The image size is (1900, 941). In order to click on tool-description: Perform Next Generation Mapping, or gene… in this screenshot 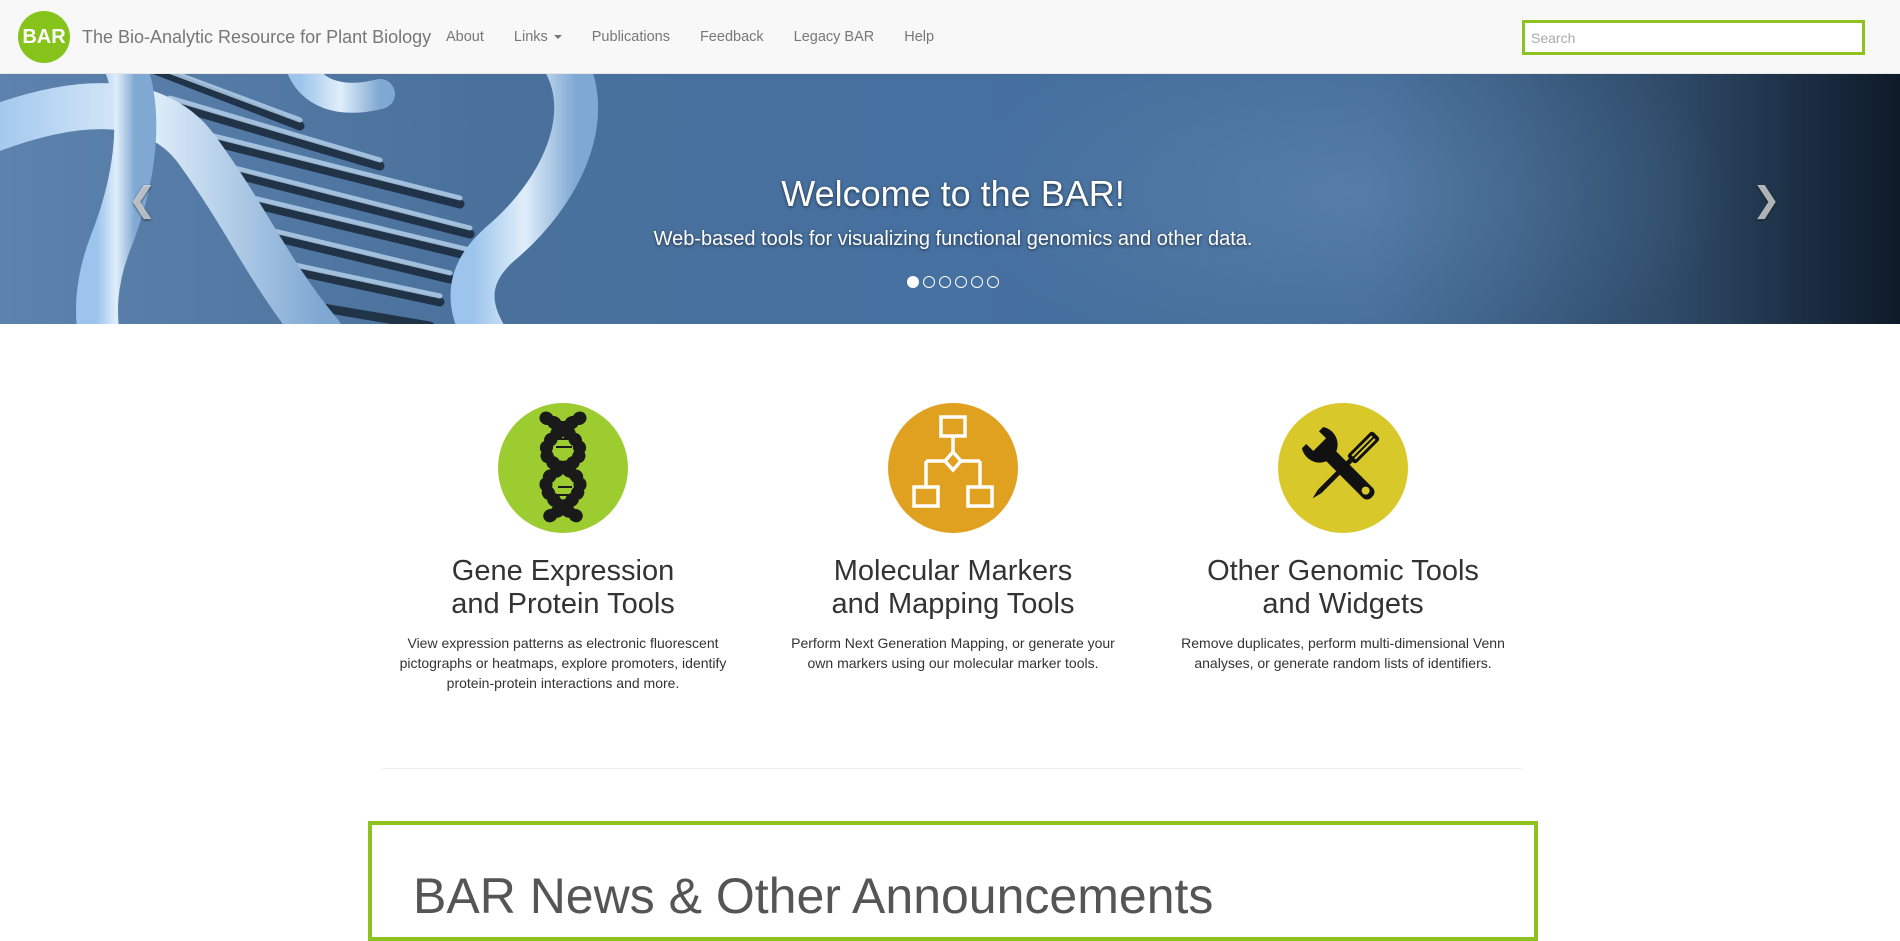, I will do `click(953, 653)`.